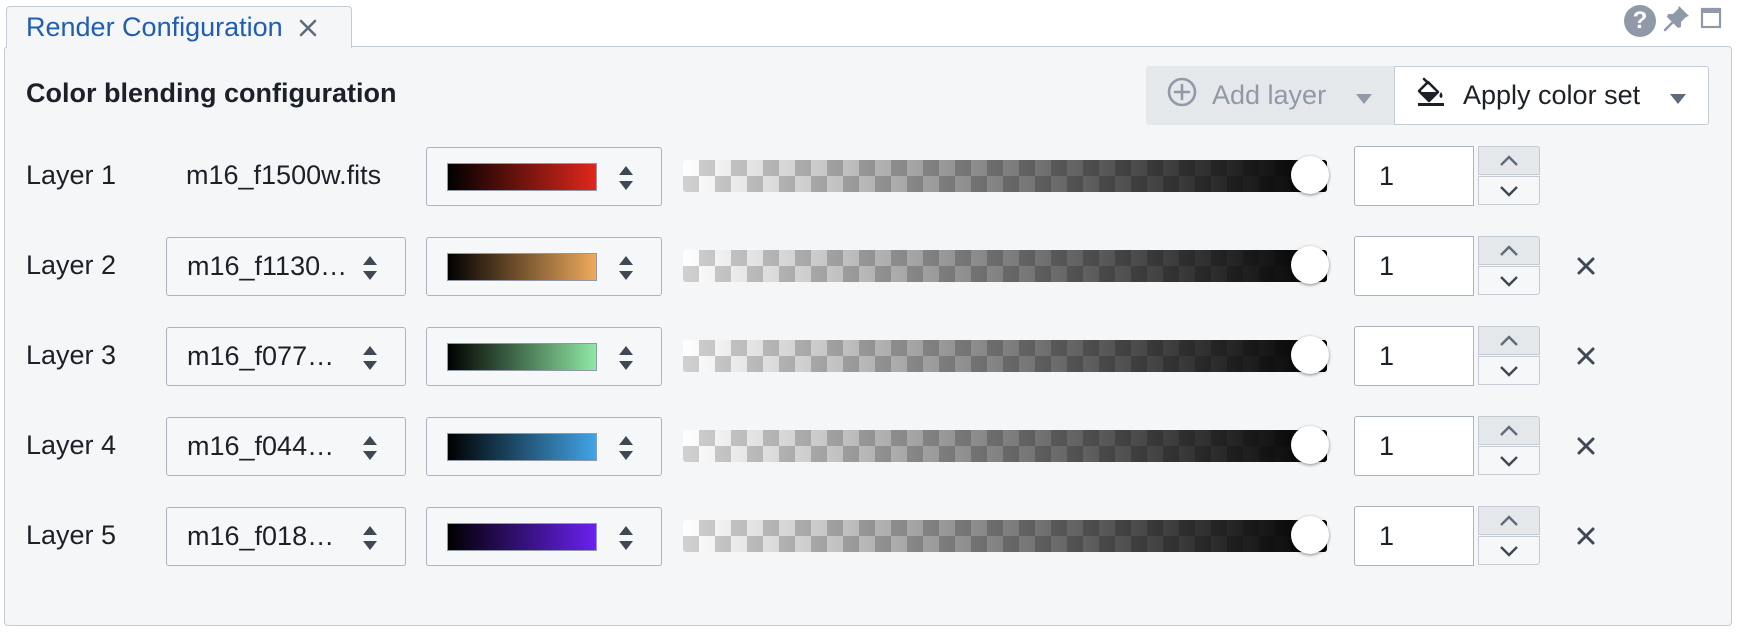 This screenshot has width=1738, height=632. I want to click on add-layer-button: Add layer, so click(1270, 95).